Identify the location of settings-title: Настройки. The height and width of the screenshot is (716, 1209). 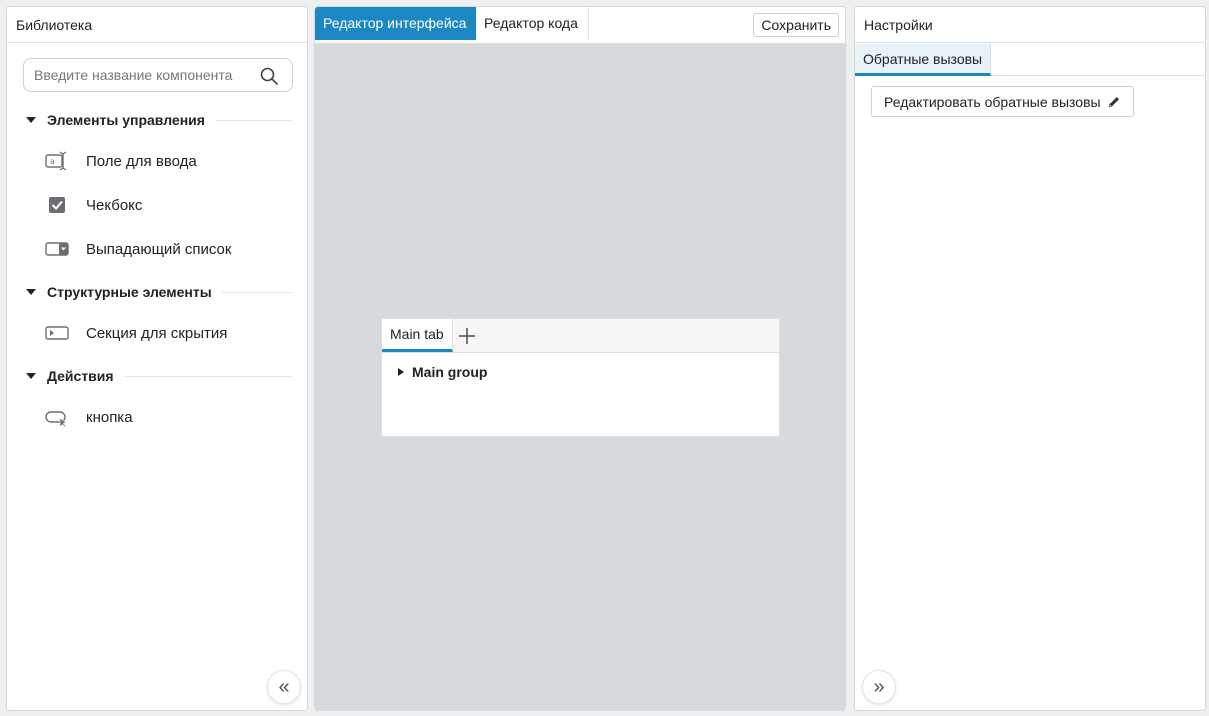
(1030, 25).